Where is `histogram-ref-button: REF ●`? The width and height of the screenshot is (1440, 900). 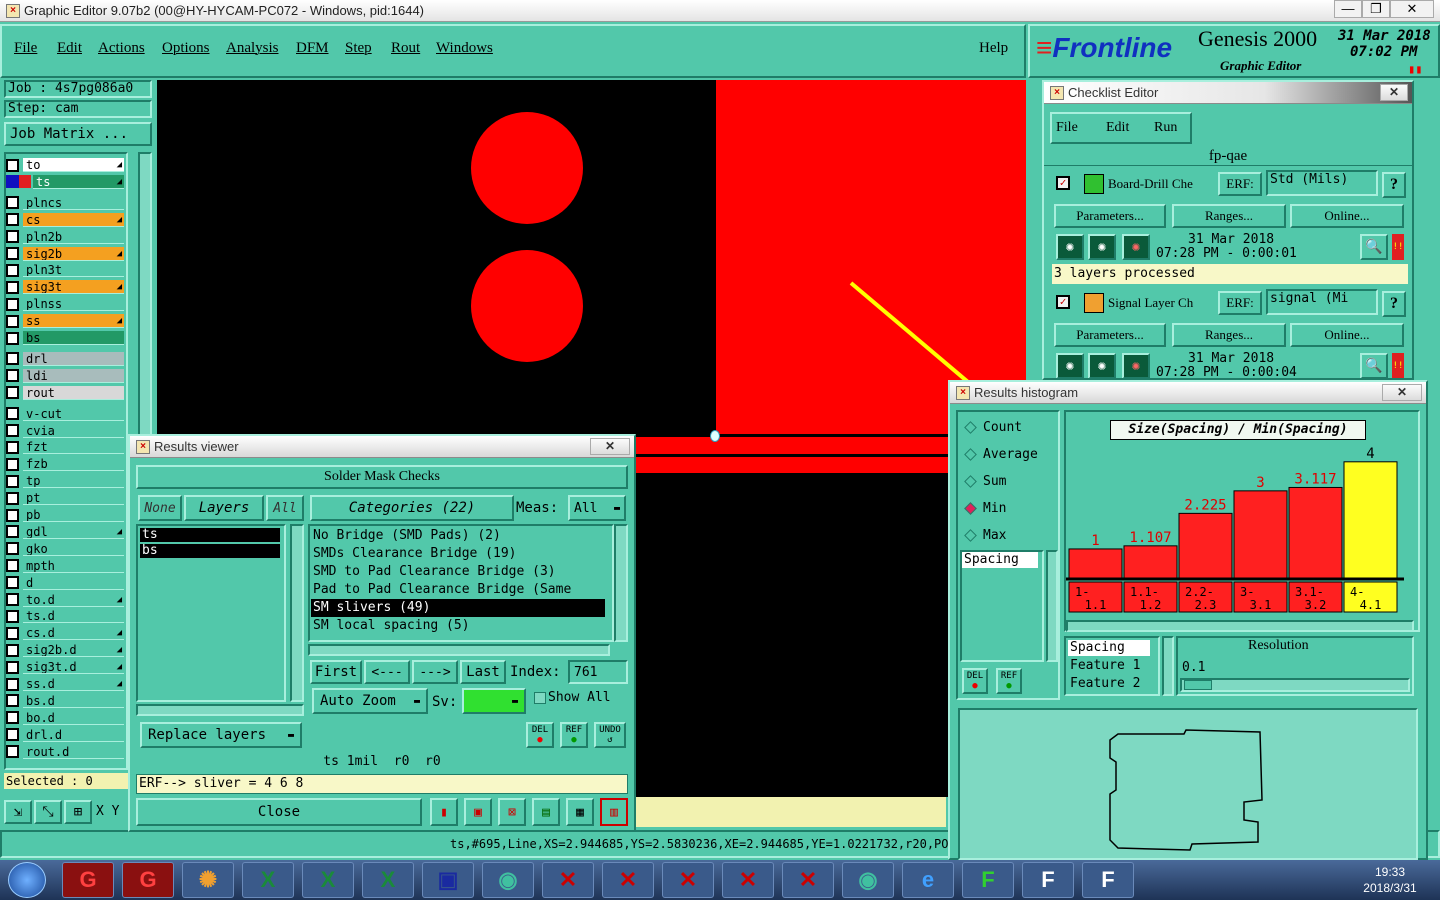
histogram-ref-button: REF ● is located at coordinates (1009, 681).